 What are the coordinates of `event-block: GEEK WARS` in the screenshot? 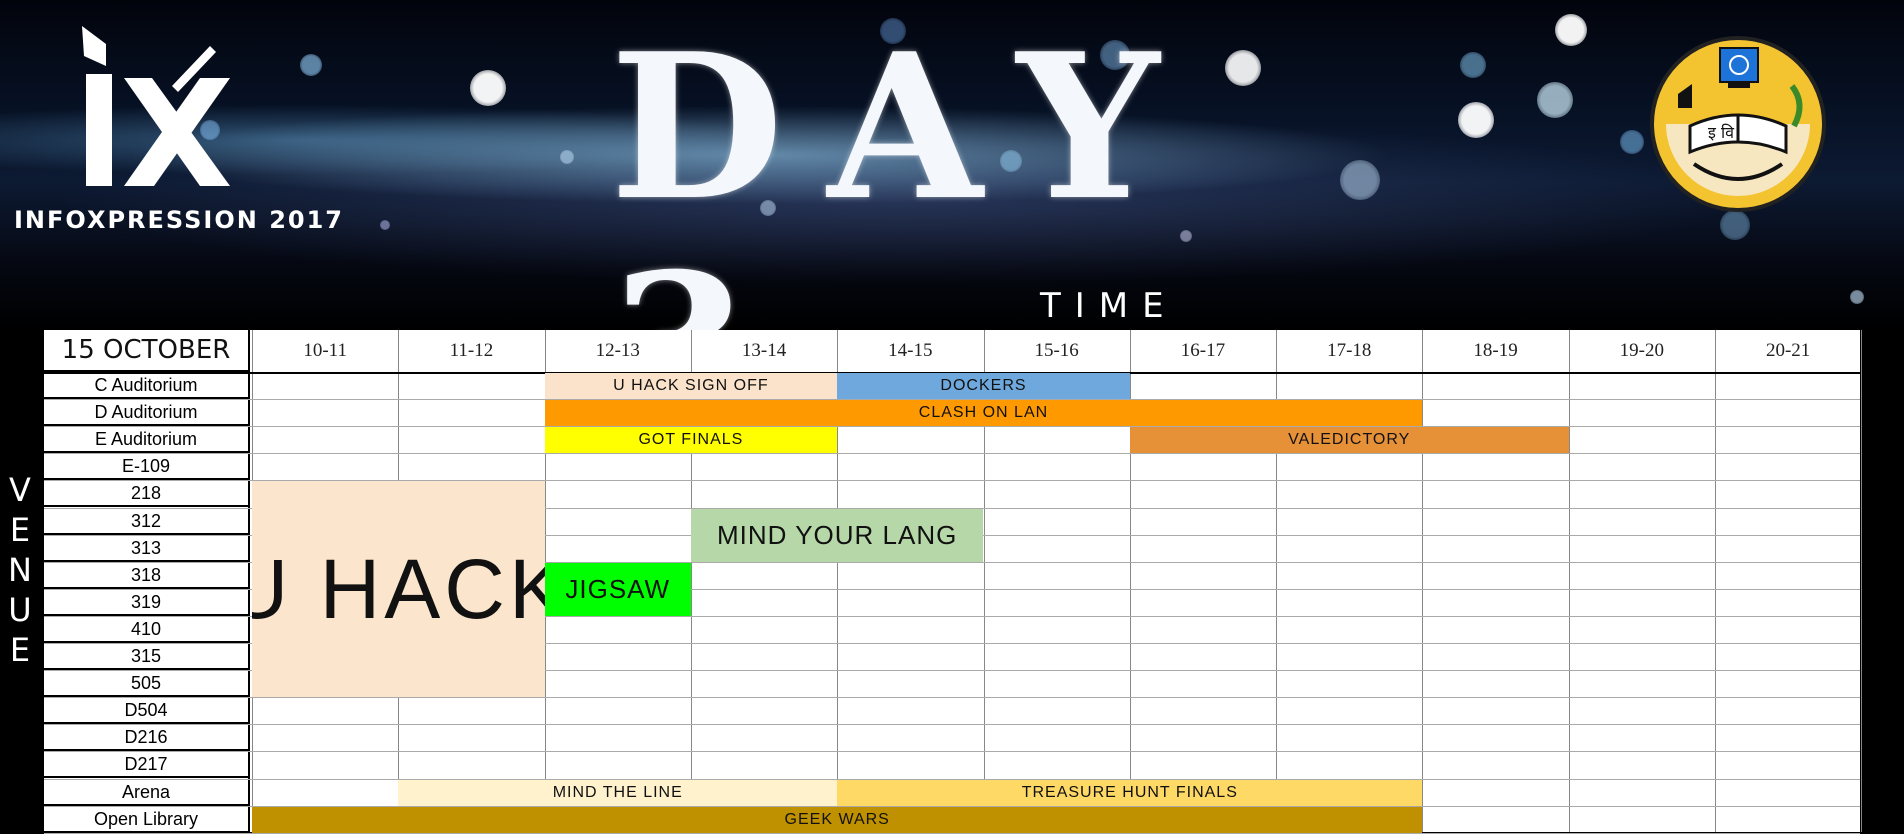 It's located at (837, 819).